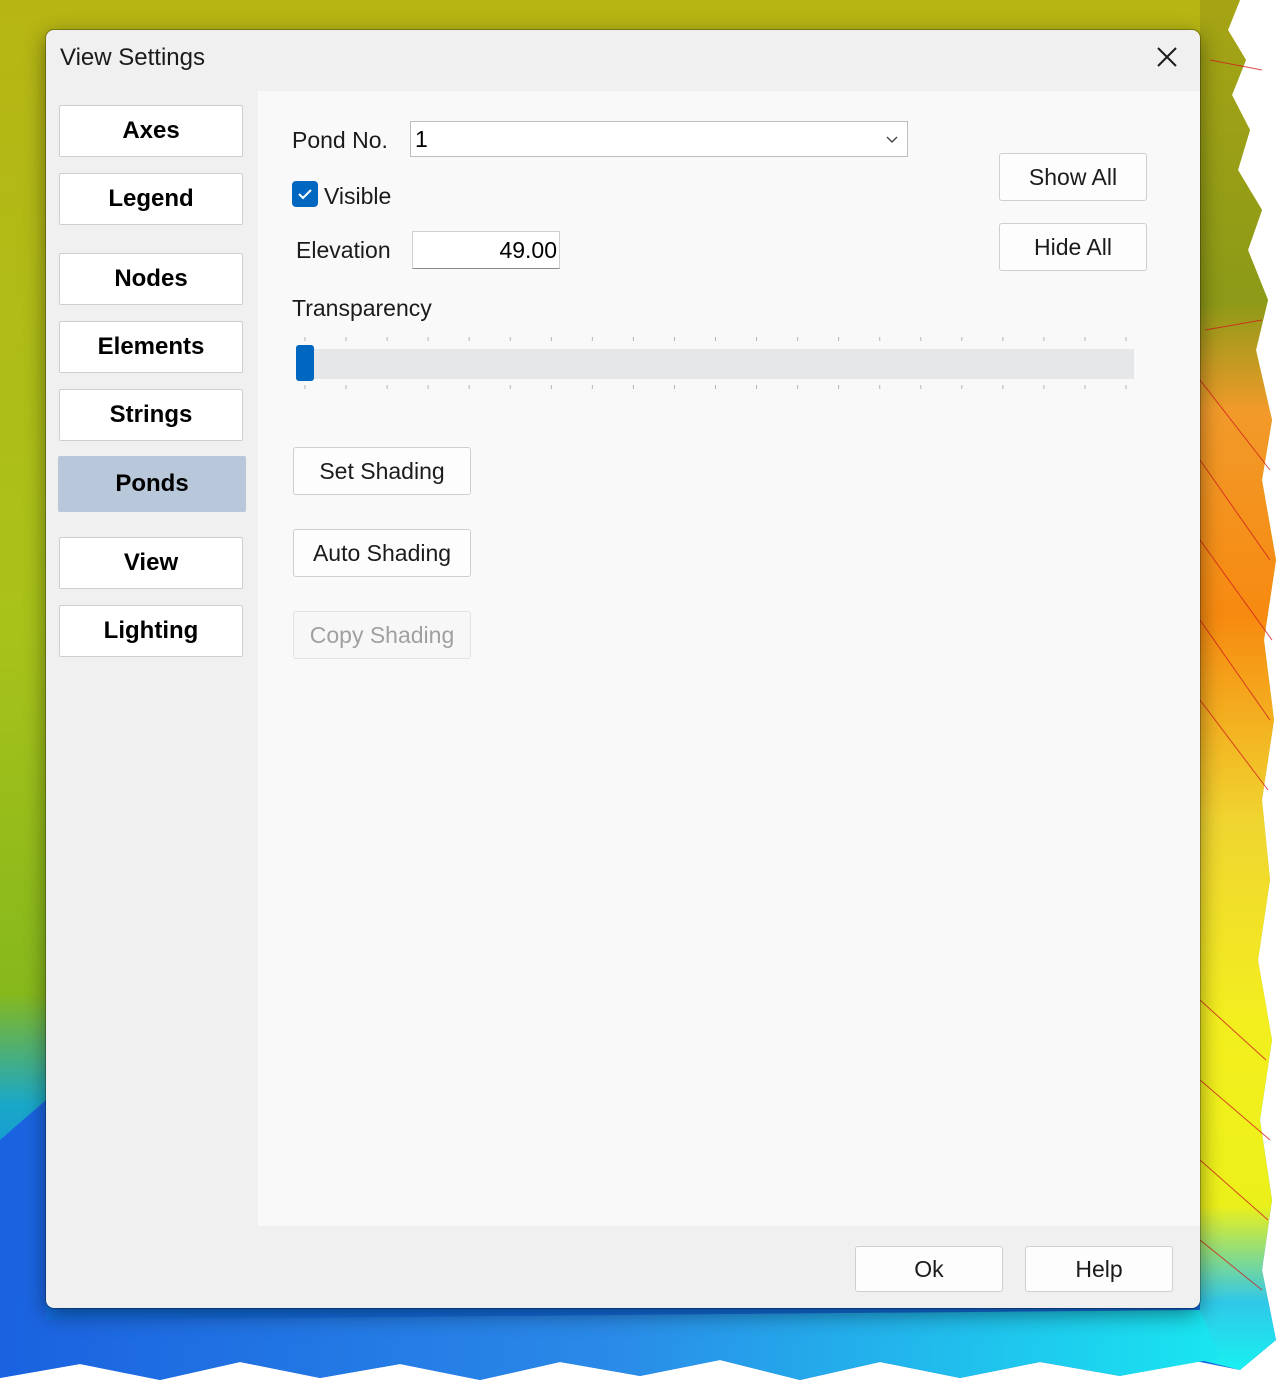 Image resolution: width=1282 pixels, height=1391 pixels. What do you see at coordinates (892, 139) in the screenshot?
I see `chevron-down-icon` at bounding box center [892, 139].